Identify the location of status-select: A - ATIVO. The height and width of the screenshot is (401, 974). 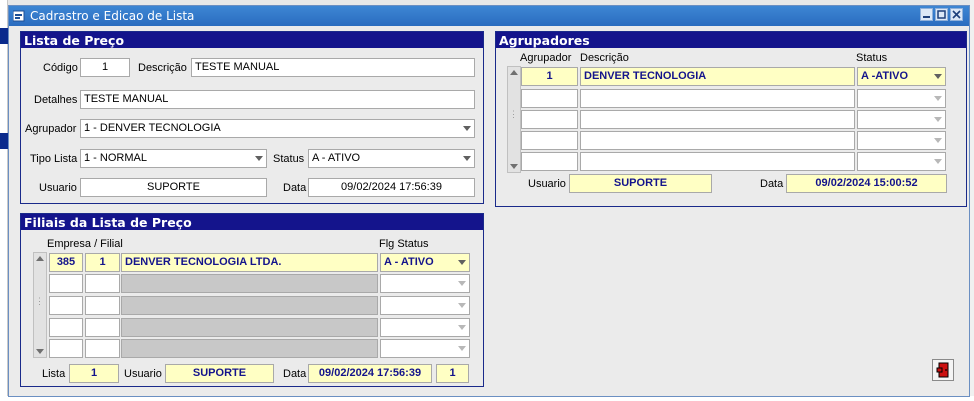
(391, 158).